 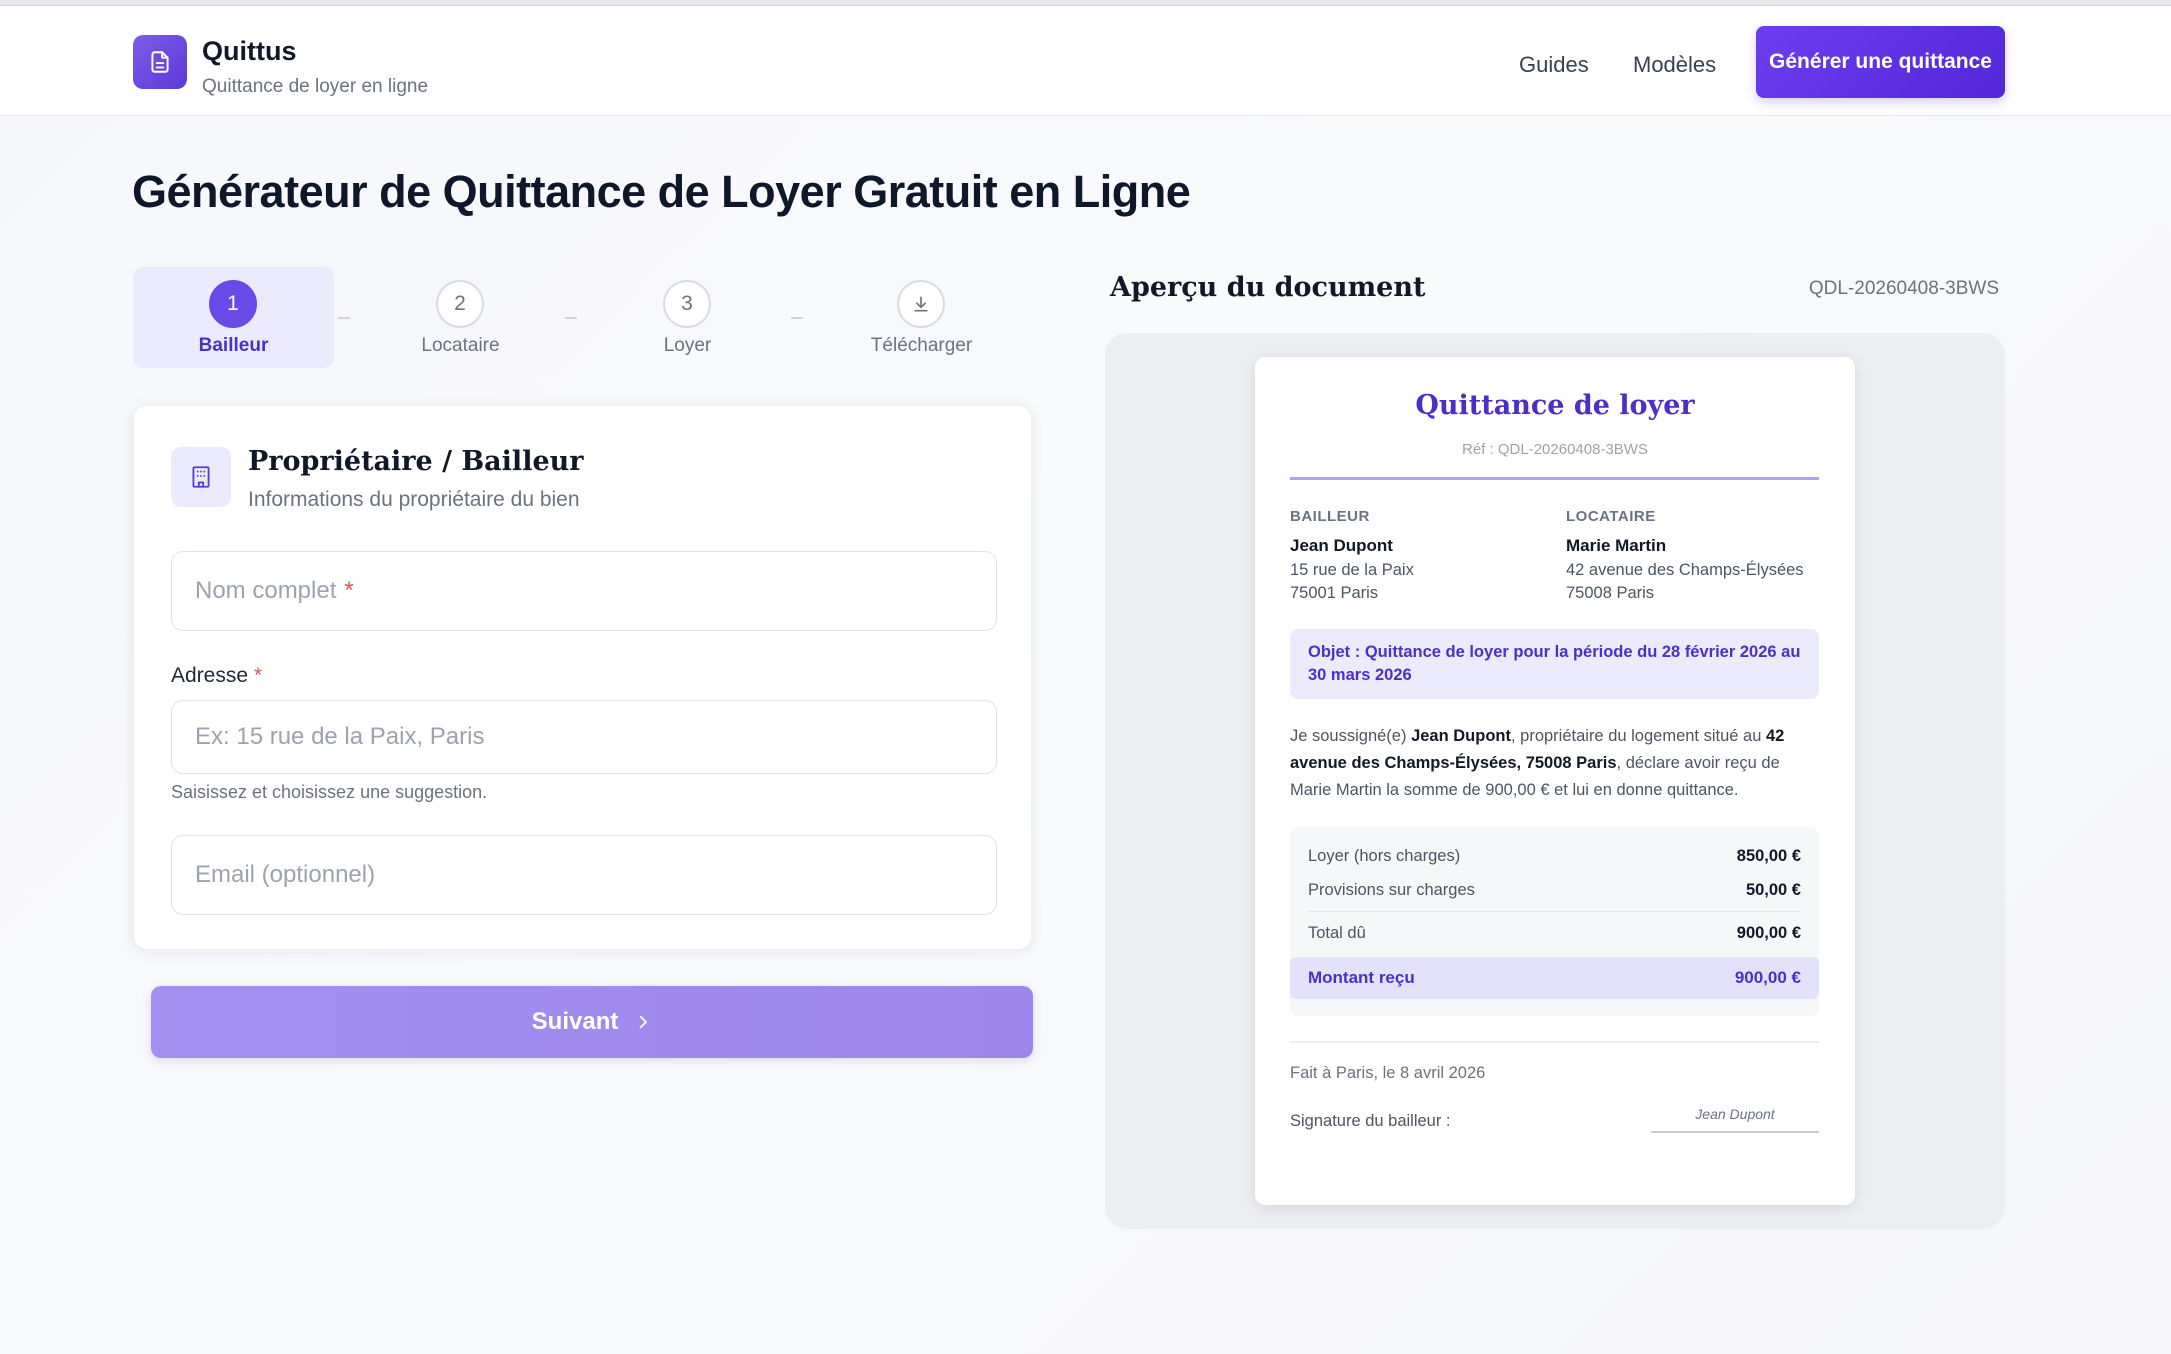 I want to click on amount-row-recu: Montant reçu 900,00 €, so click(x=1554, y=978).